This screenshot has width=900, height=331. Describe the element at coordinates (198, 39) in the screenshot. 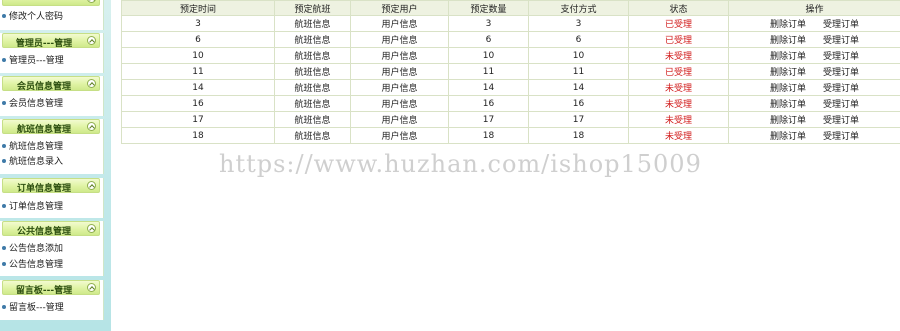

I see `cell-time: 6` at that location.